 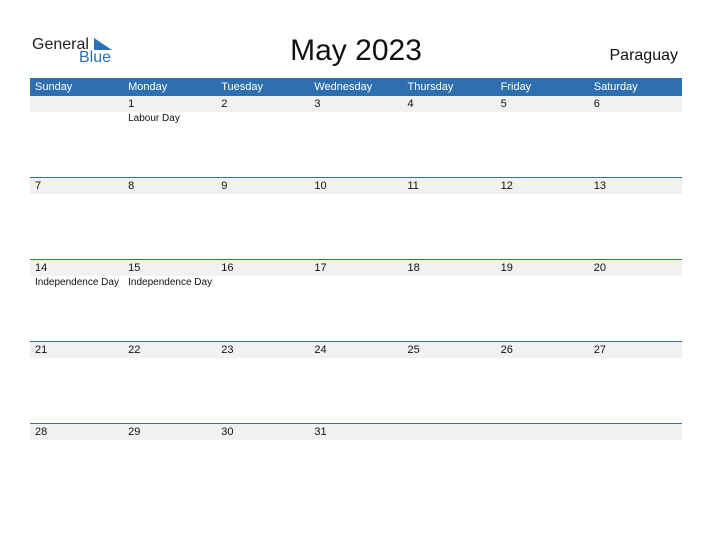 What do you see at coordinates (320, 350) in the screenshot?
I see `day-number: 24` at bounding box center [320, 350].